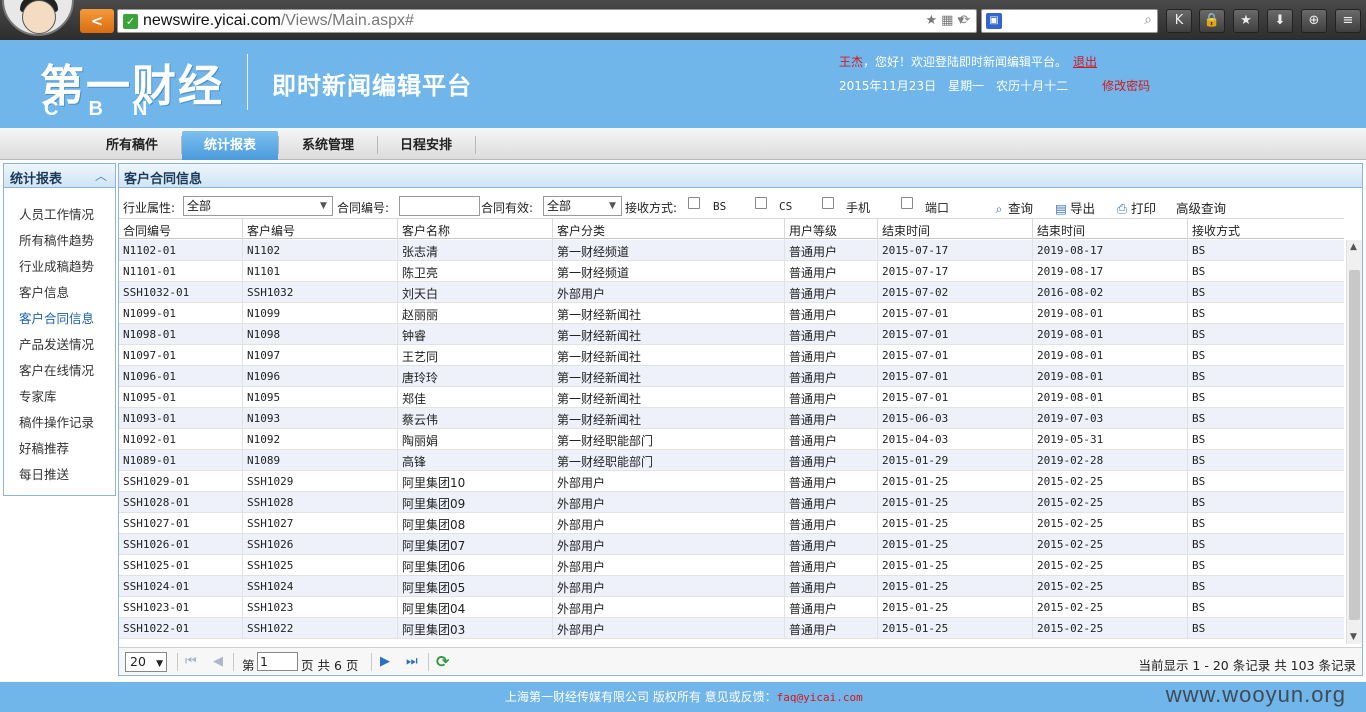  I want to click on first-page-icon: ⏮, so click(191, 661).